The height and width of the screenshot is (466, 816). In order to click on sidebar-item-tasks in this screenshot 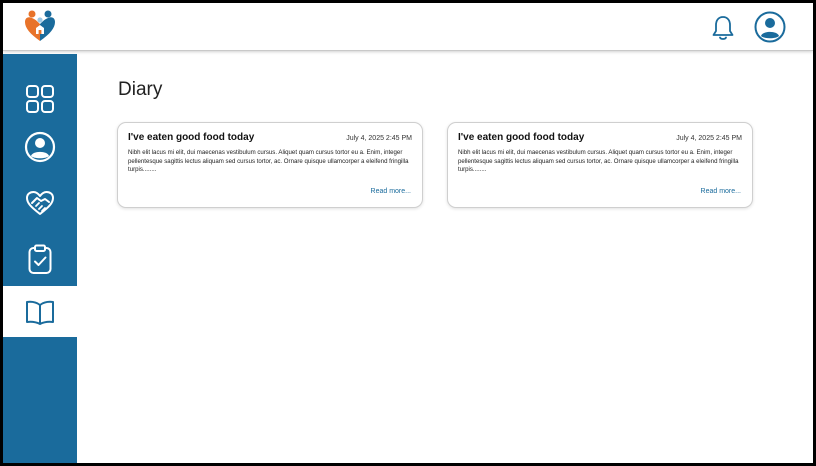, I will do `click(40, 259)`.